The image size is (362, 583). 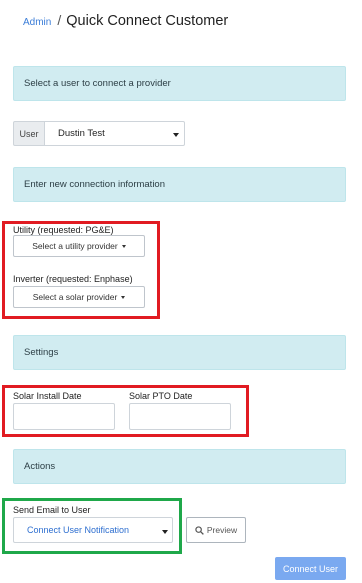 What do you see at coordinates (81, 133) in the screenshot?
I see `user-selected-value: Dustin Test` at bounding box center [81, 133].